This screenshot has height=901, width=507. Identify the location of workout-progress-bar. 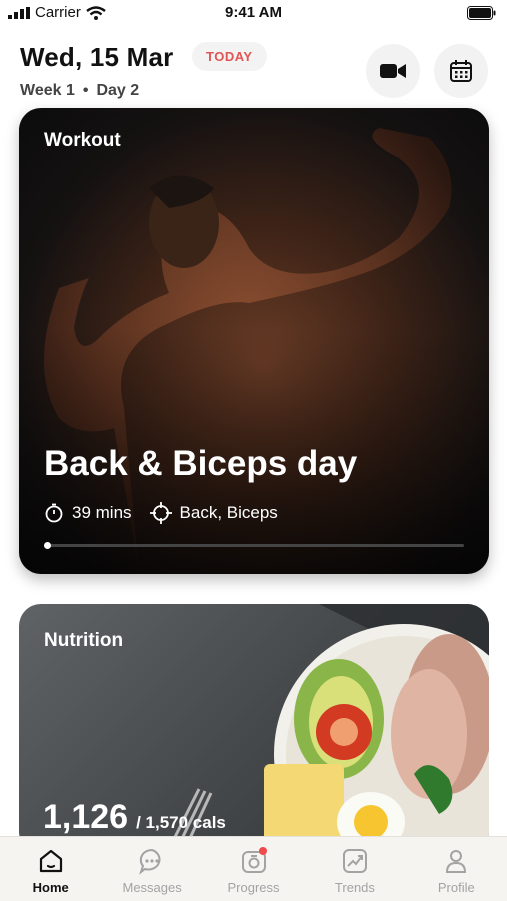
(254, 545).